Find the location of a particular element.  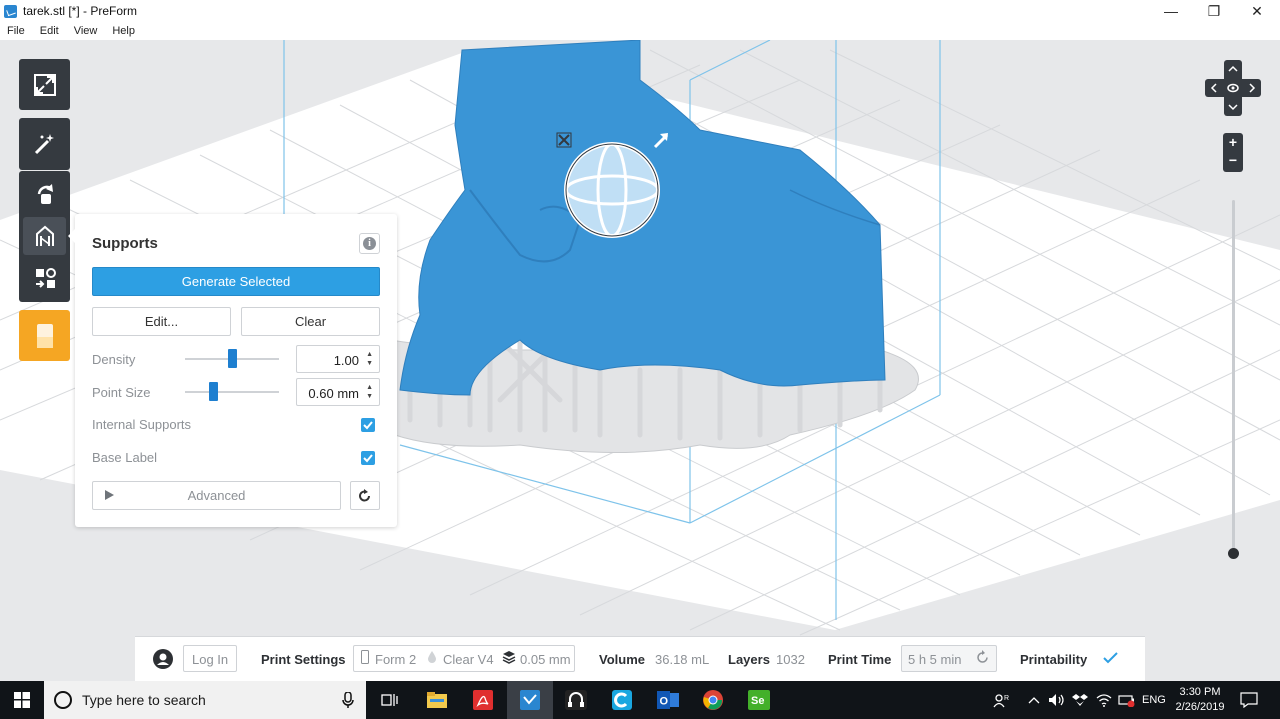

print-icon is located at coordinates (44, 335).